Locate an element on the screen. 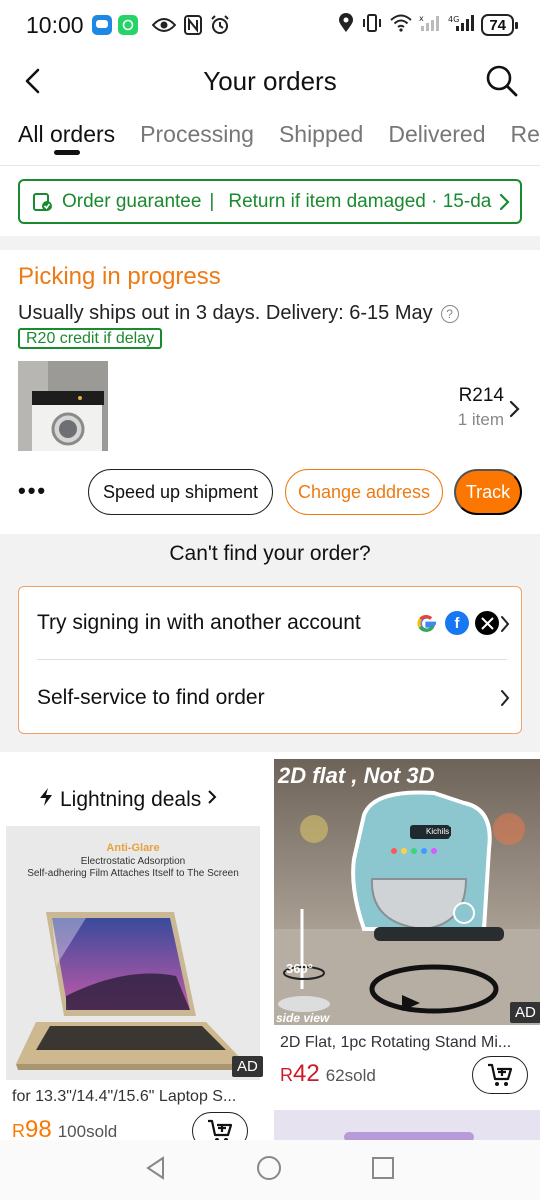 The height and width of the screenshot is (1200, 540). back-arrow-icon is located at coordinates (33, 81).